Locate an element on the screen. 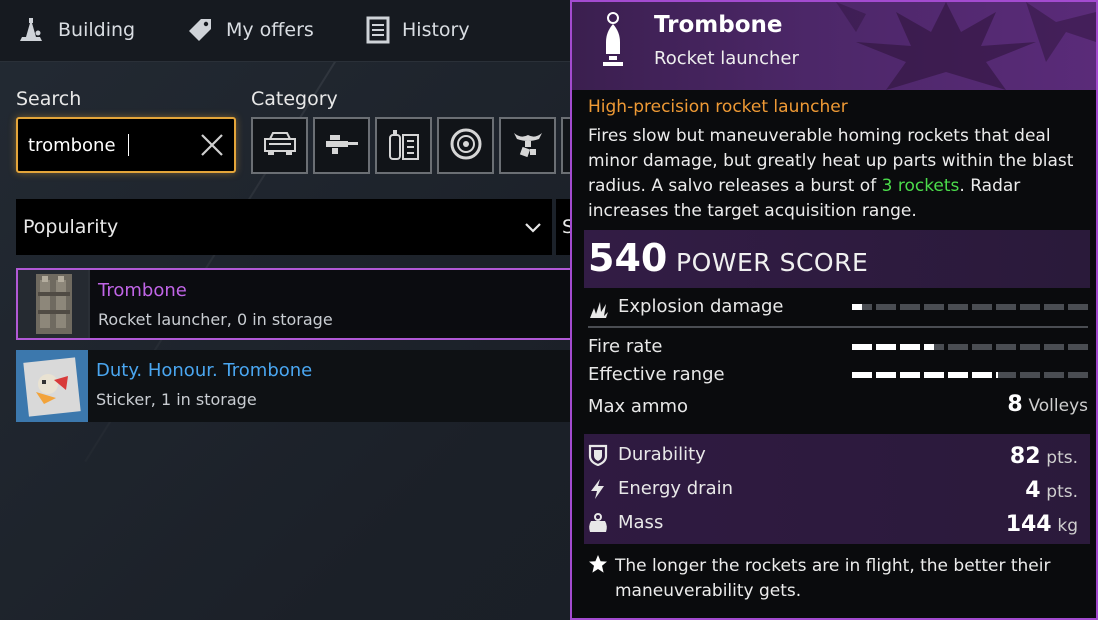 The image size is (1098, 620). durability-value: 82 pts. is located at coordinates (1044, 456).